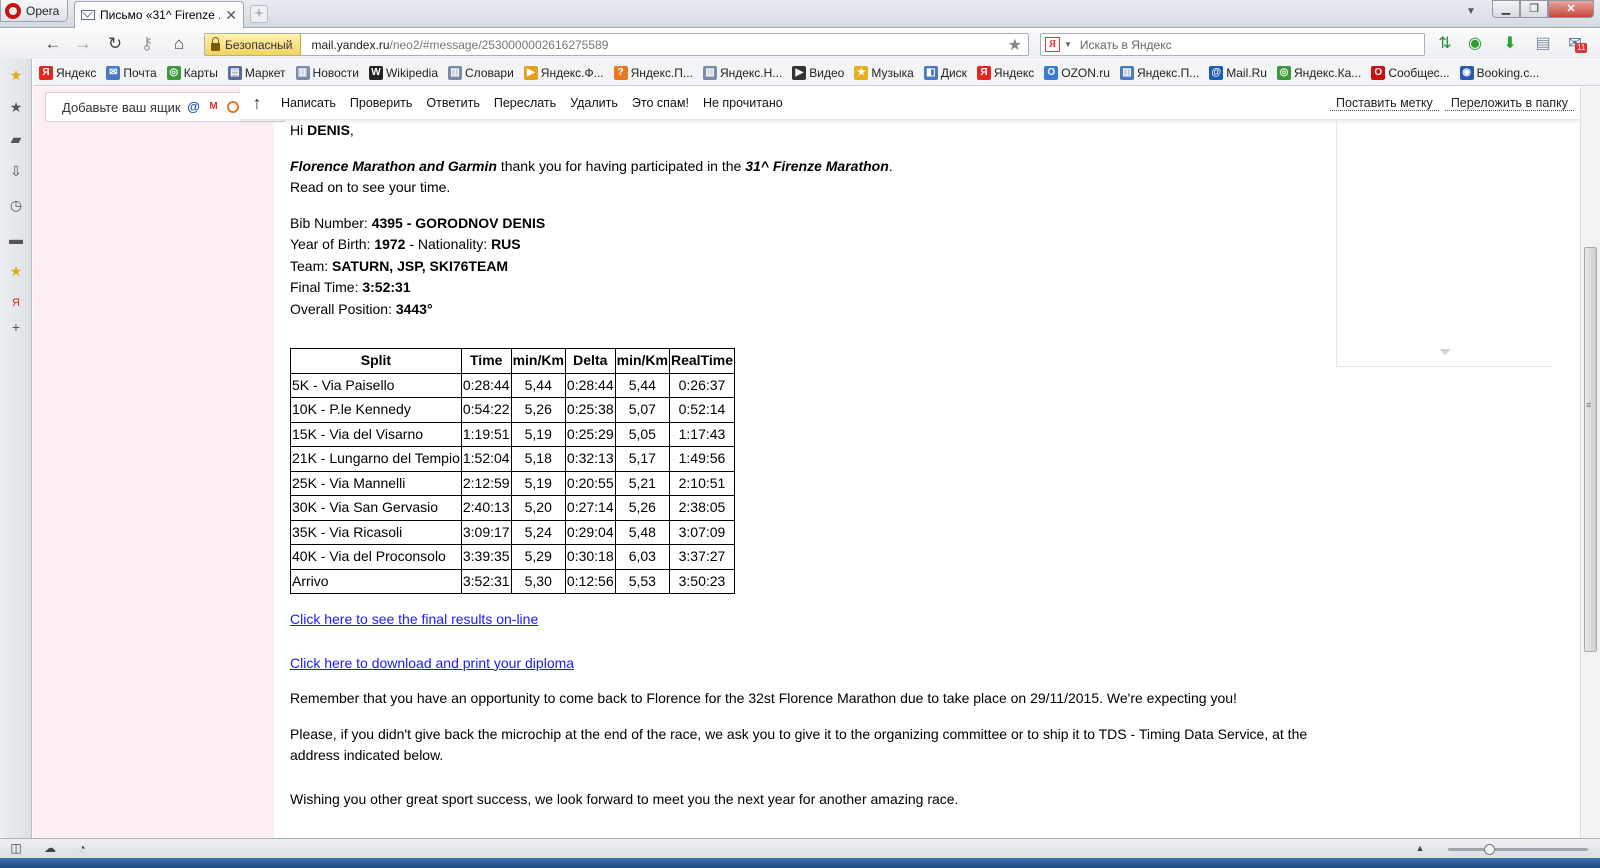  I want to click on zoom-slider-knob, so click(1489, 849).